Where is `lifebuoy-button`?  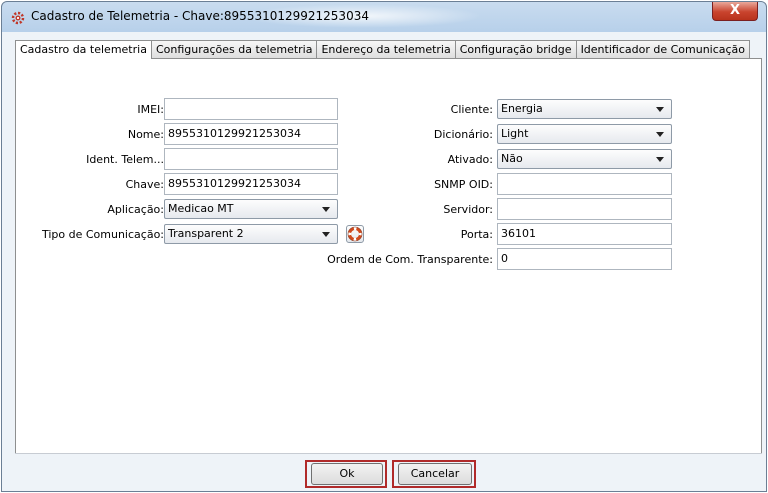
lifebuoy-button is located at coordinates (355, 234).